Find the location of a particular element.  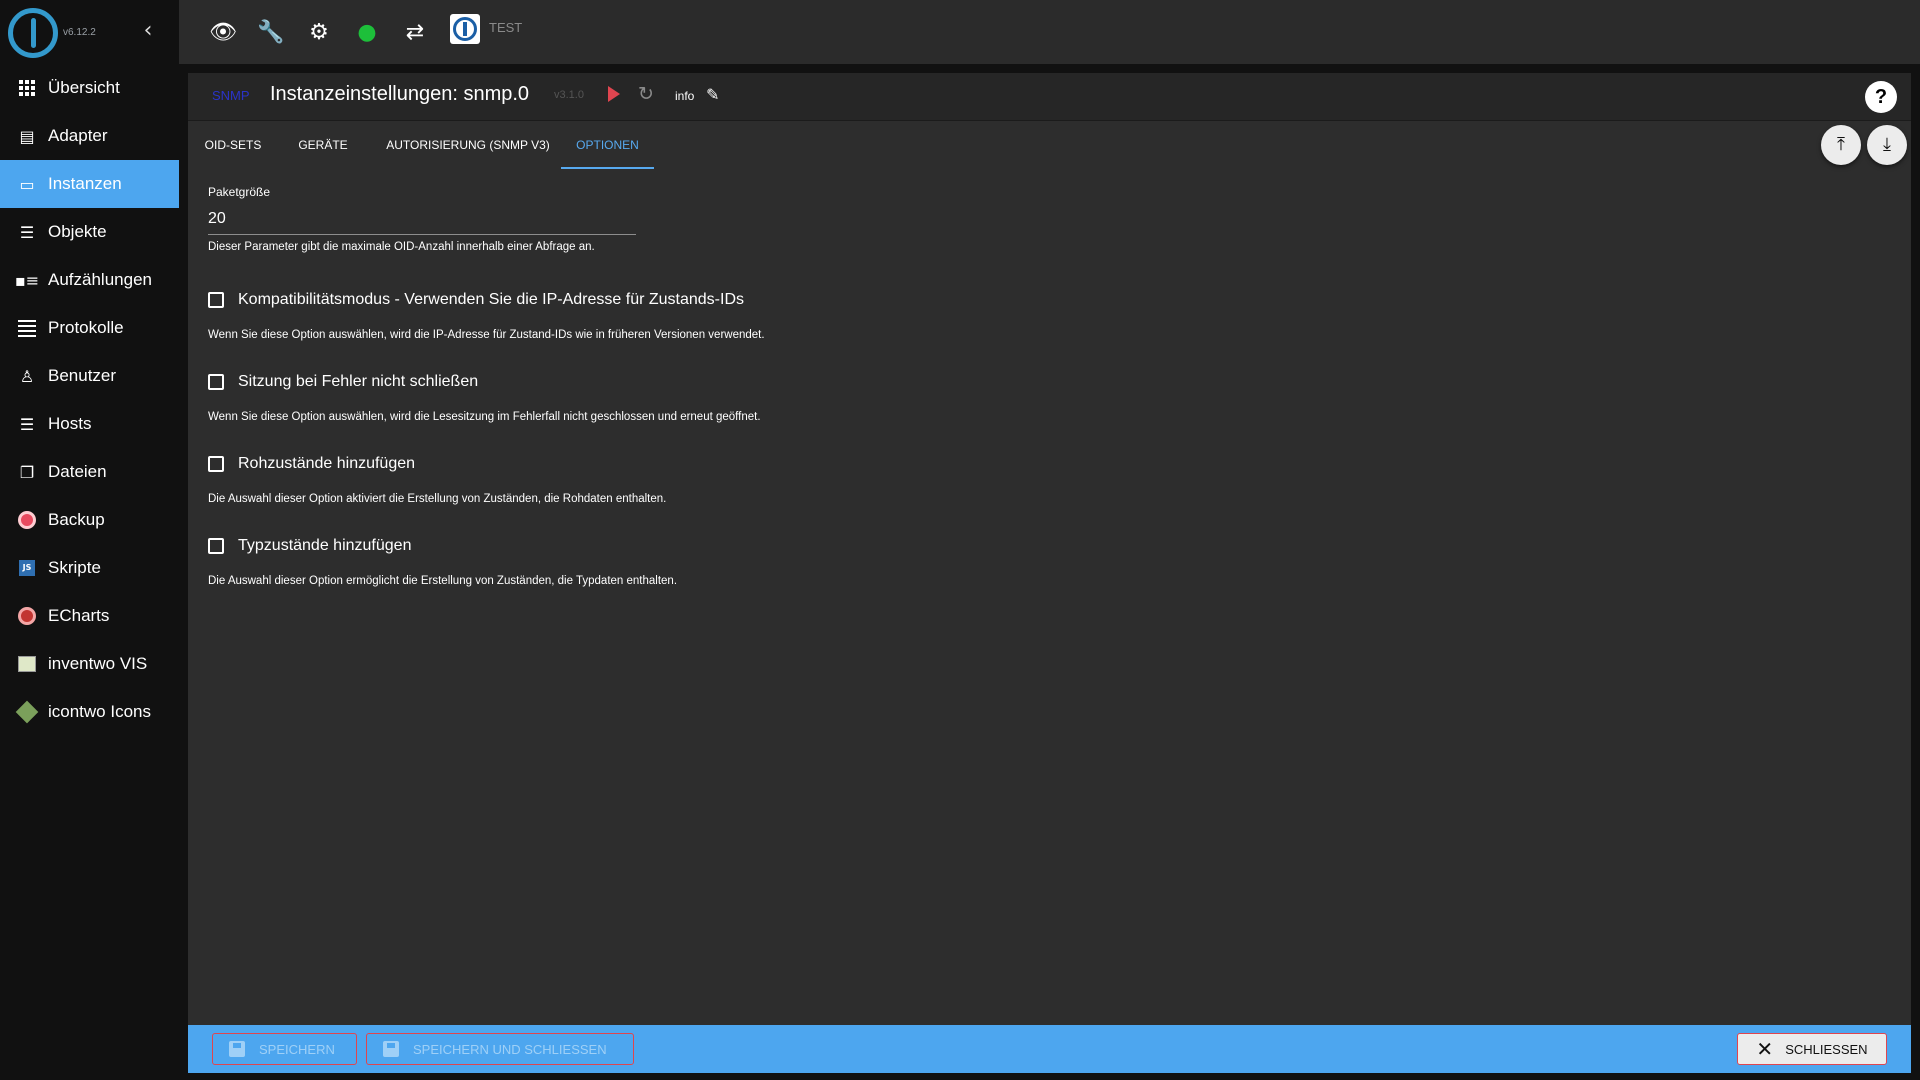

sidebar-item-label: Hosts is located at coordinates (70, 423).